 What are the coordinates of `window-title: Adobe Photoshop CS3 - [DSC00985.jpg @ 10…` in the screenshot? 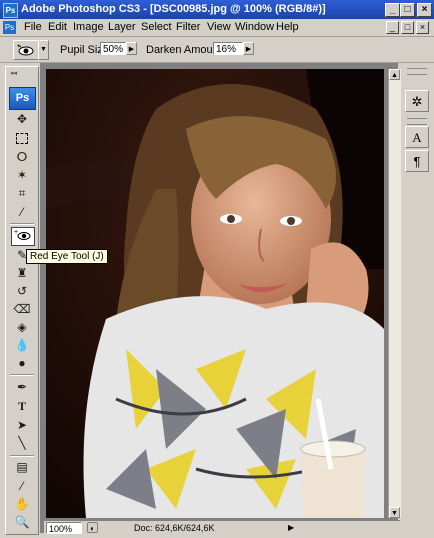 It's located at (173, 9).